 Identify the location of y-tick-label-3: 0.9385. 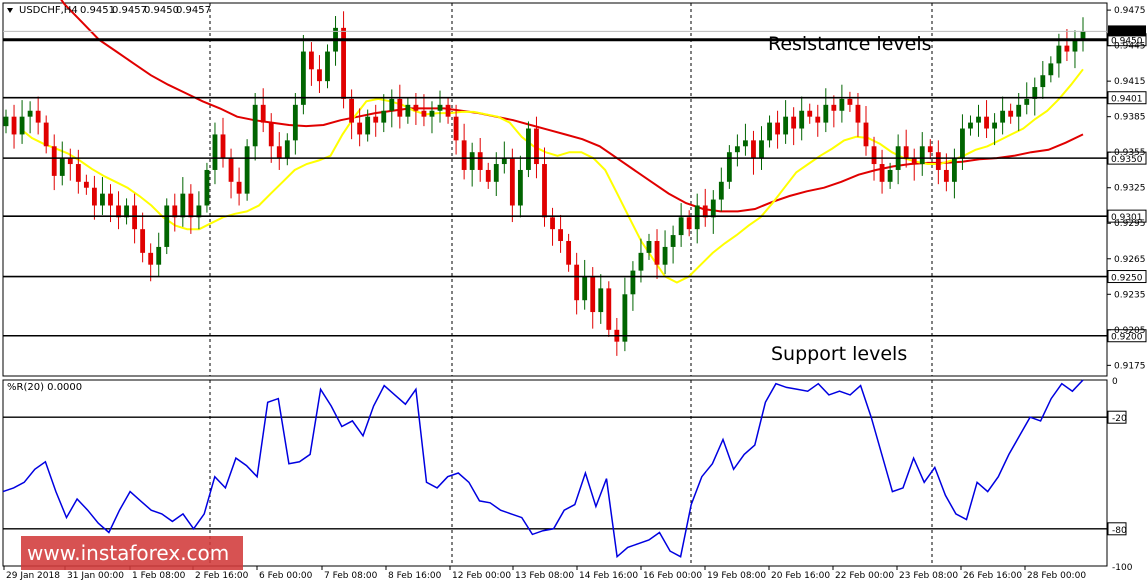
(1130, 118).